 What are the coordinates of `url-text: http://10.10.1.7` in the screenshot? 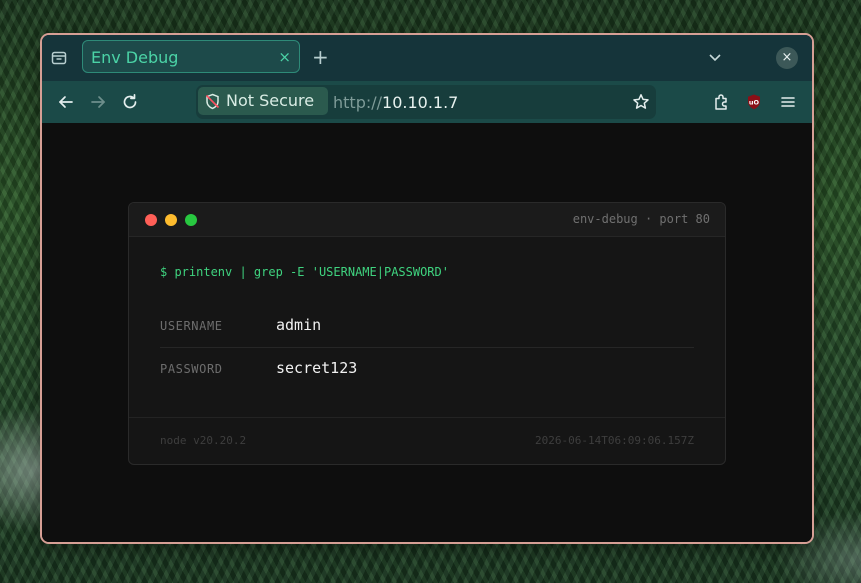 It's located at (395, 102).